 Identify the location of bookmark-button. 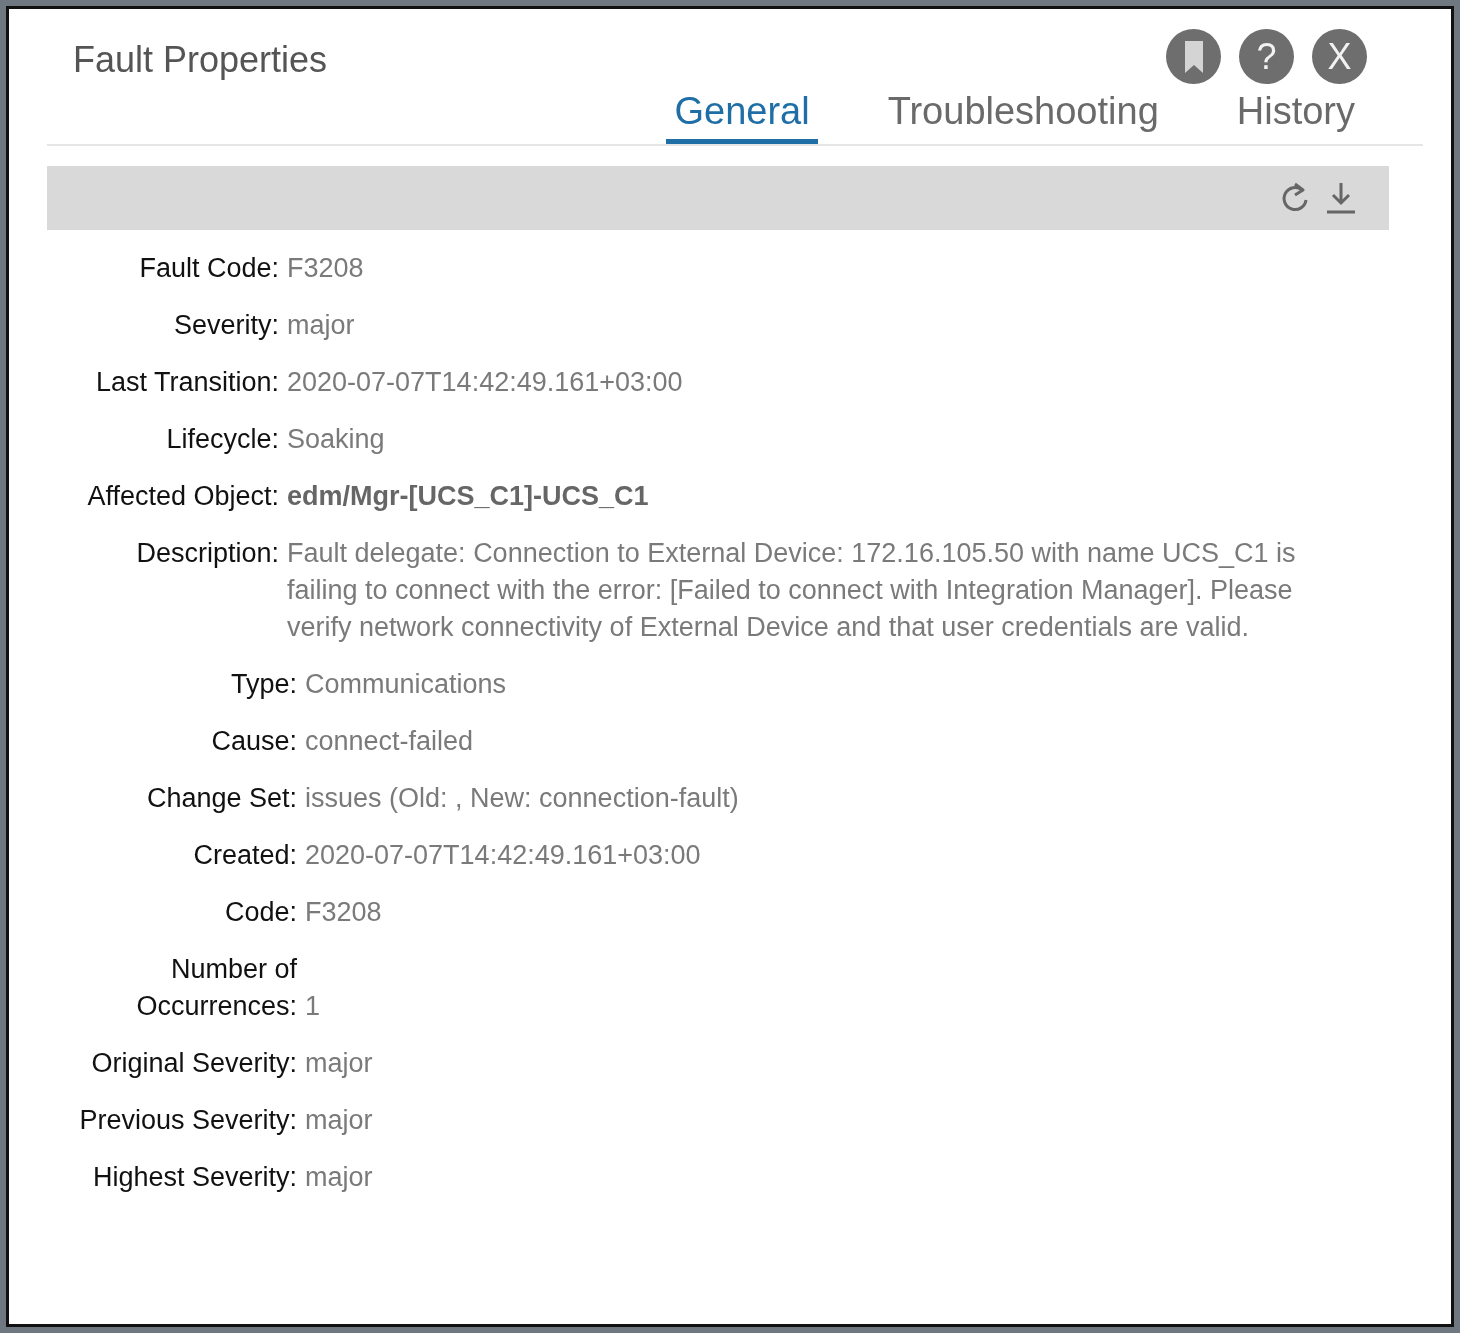
(1193, 56).